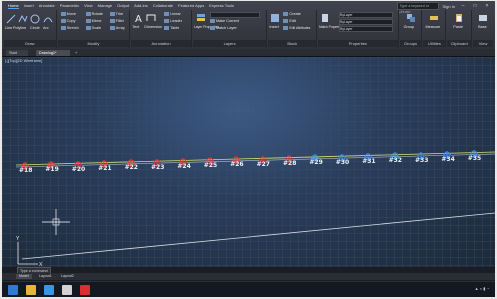 The image size is (497, 299). Describe the element at coordinates (30, 43) in the screenshot. I see `panel-title-draw: Draw` at that location.